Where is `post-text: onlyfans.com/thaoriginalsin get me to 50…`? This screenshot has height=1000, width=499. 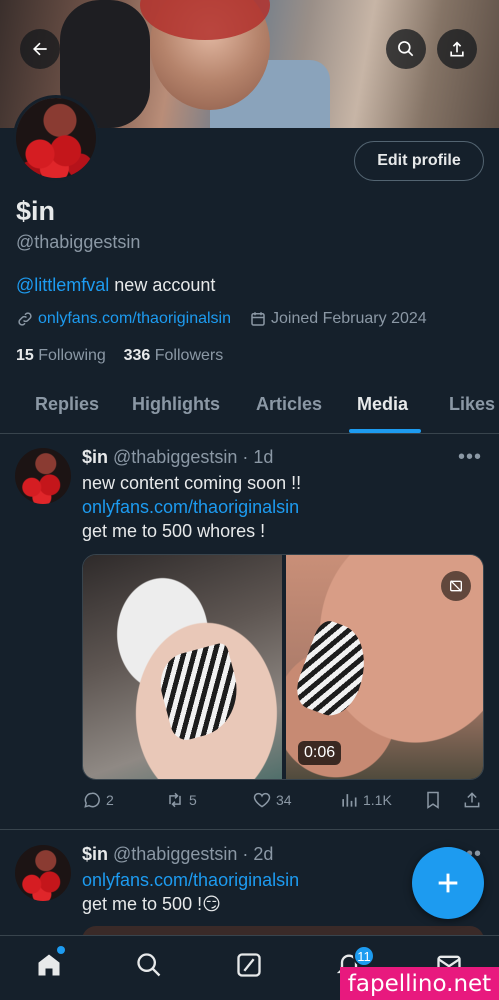 post-text: onlyfans.com/thaoriginalsin get me to 50… is located at coordinates (190, 892).